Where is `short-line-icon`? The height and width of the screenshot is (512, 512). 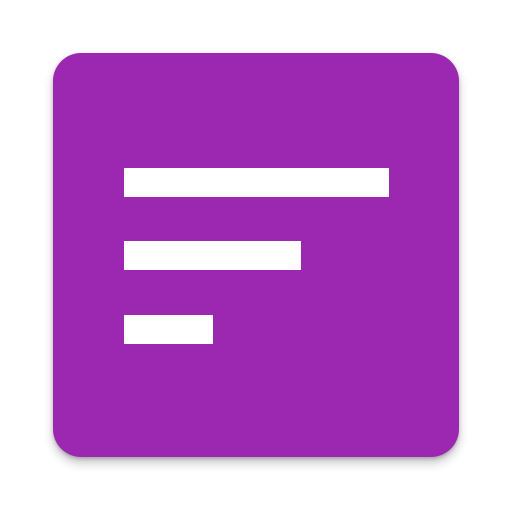
short-line-icon is located at coordinates (168, 329).